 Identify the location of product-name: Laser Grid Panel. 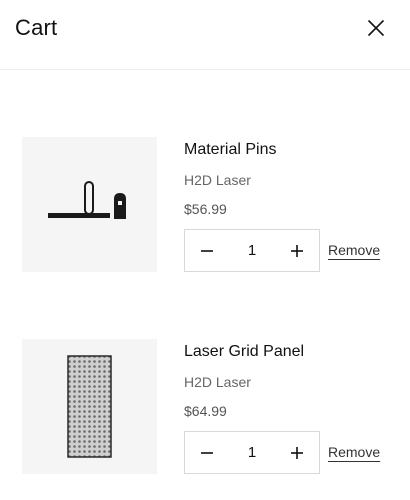
(244, 352).